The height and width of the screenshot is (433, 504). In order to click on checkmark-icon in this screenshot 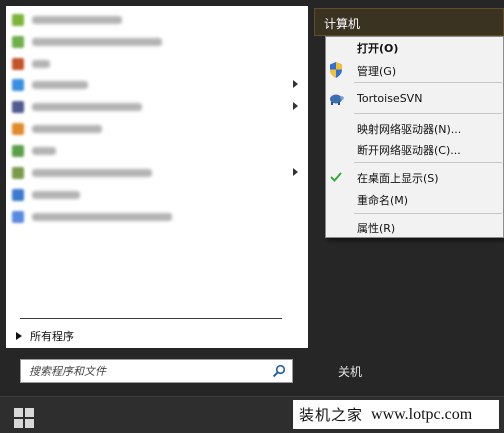, I will do `click(336, 177)`.